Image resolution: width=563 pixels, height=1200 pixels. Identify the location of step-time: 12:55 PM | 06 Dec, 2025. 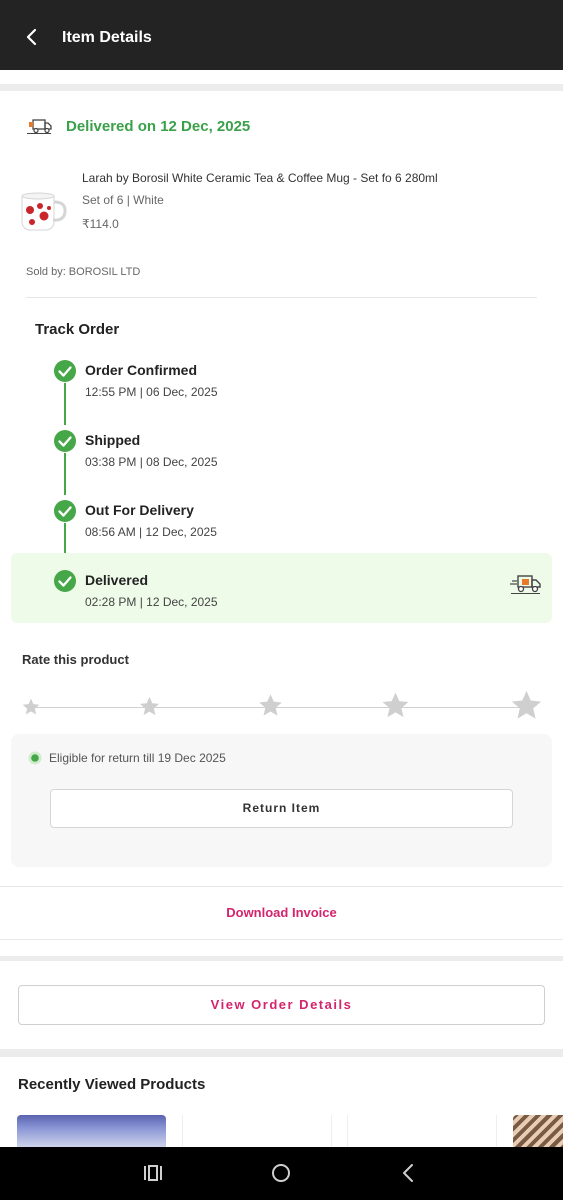
(151, 392).